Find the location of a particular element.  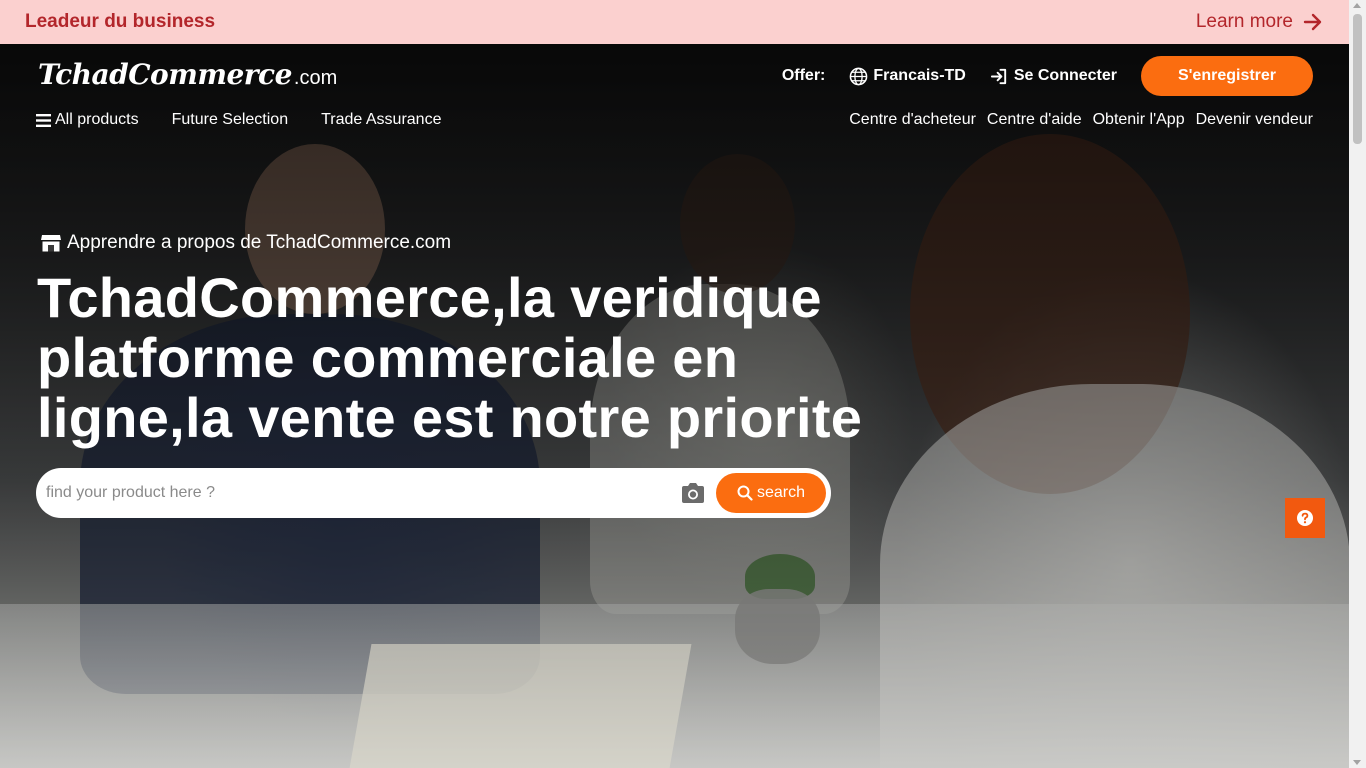

learn-about-label: Apprendre a propos de TchadCommerce.com is located at coordinates (259, 242).